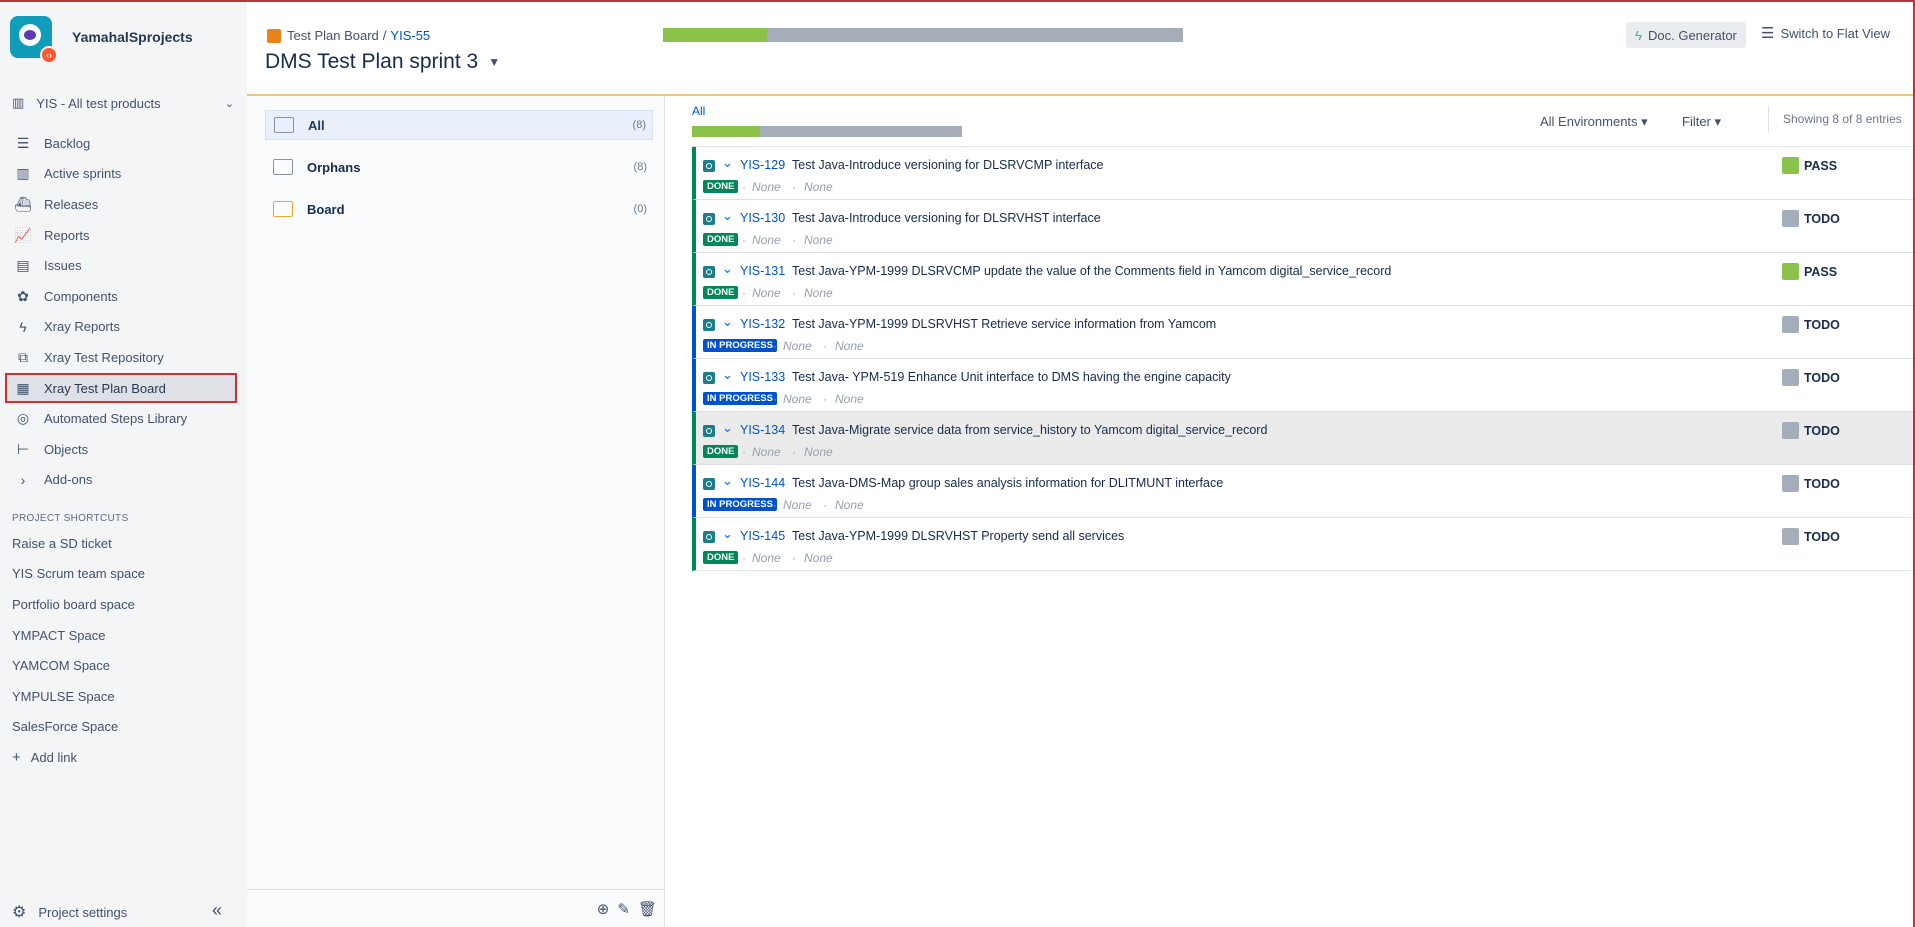 Image resolution: width=1915 pixels, height=927 pixels. I want to click on breadcrumb-issue-key: YIS-55, so click(410, 35).